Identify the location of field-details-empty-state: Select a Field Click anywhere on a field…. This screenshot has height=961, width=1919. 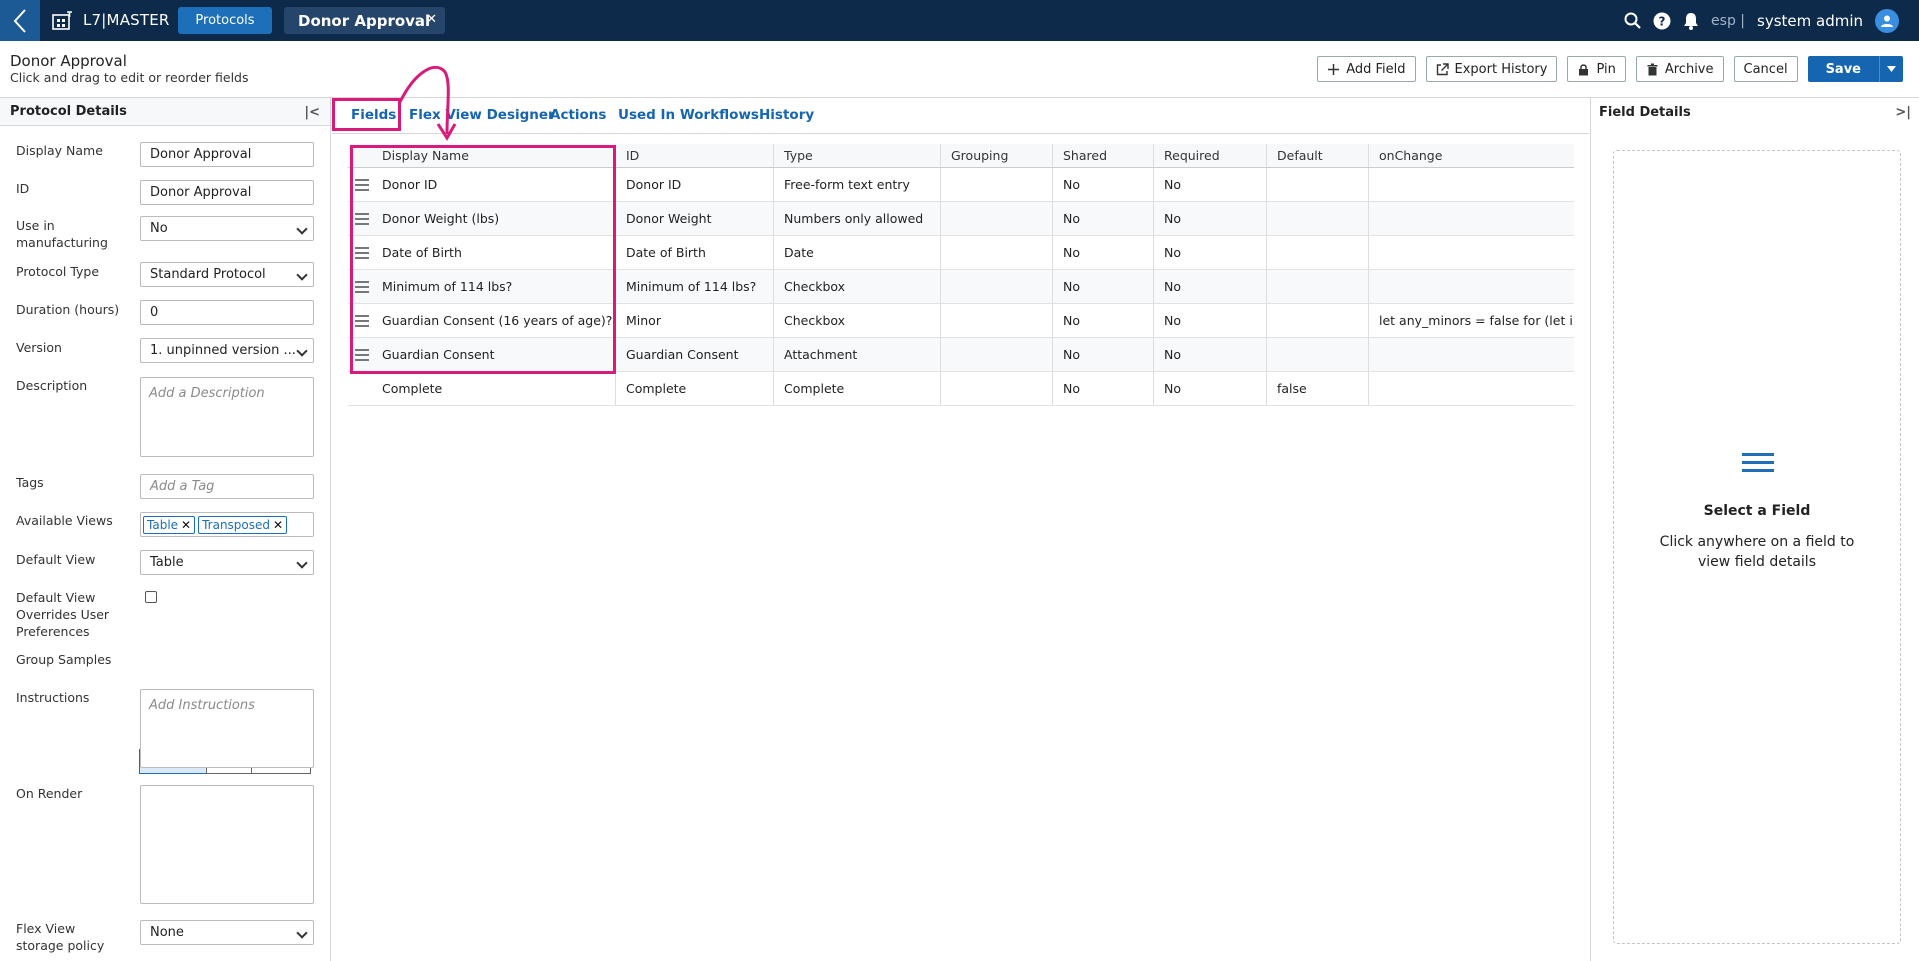
(1757, 547).